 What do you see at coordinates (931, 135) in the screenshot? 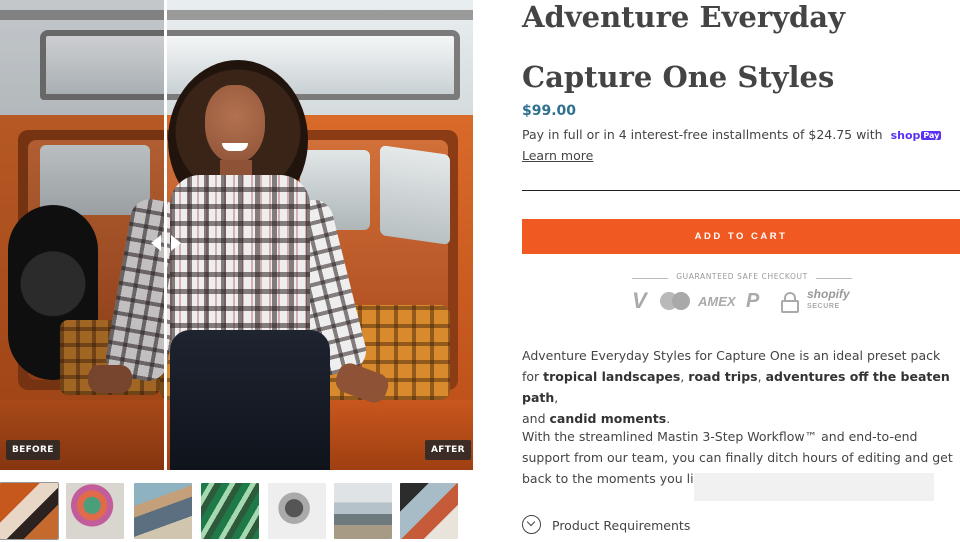
I see `shop-pay-suffix: Pay` at bounding box center [931, 135].